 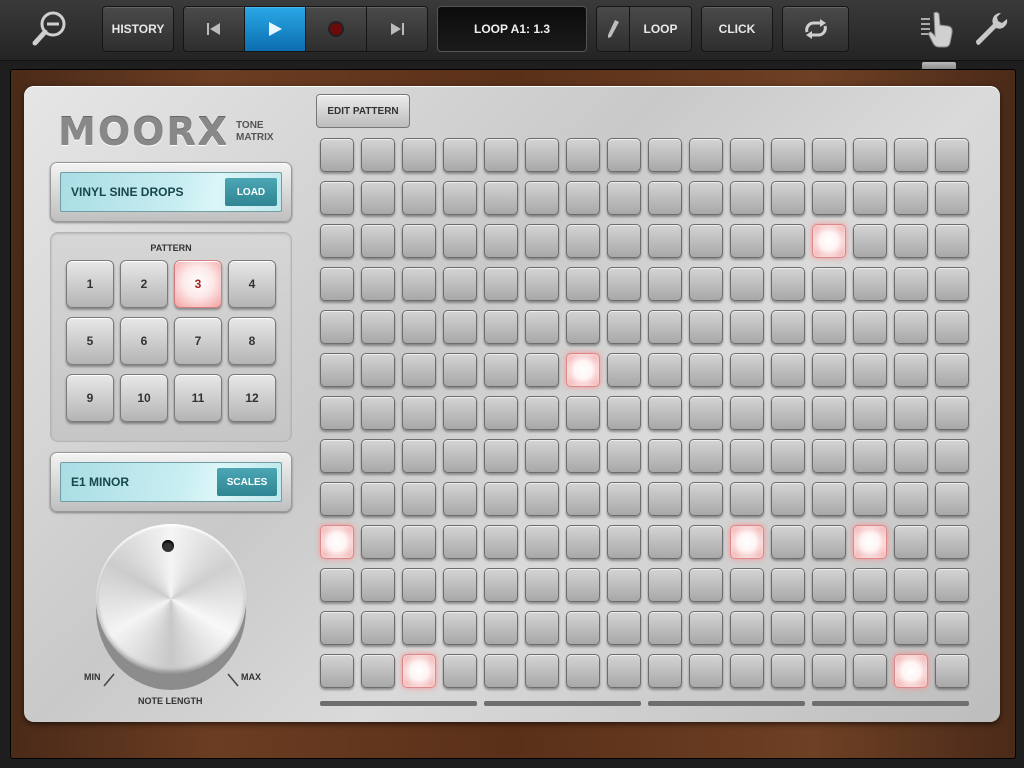 What do you see at coordinates (363, 111) in the screenshot?
I see `edit-pattern-button: EDIT PATTERN` at bounding box center [363, 111].